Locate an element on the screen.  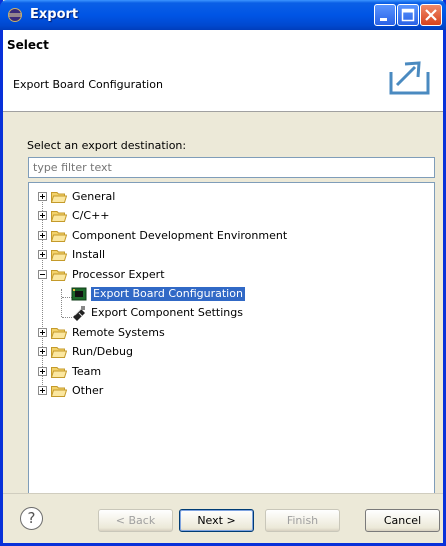
collapse-icon is located at coordinates (42, 274).